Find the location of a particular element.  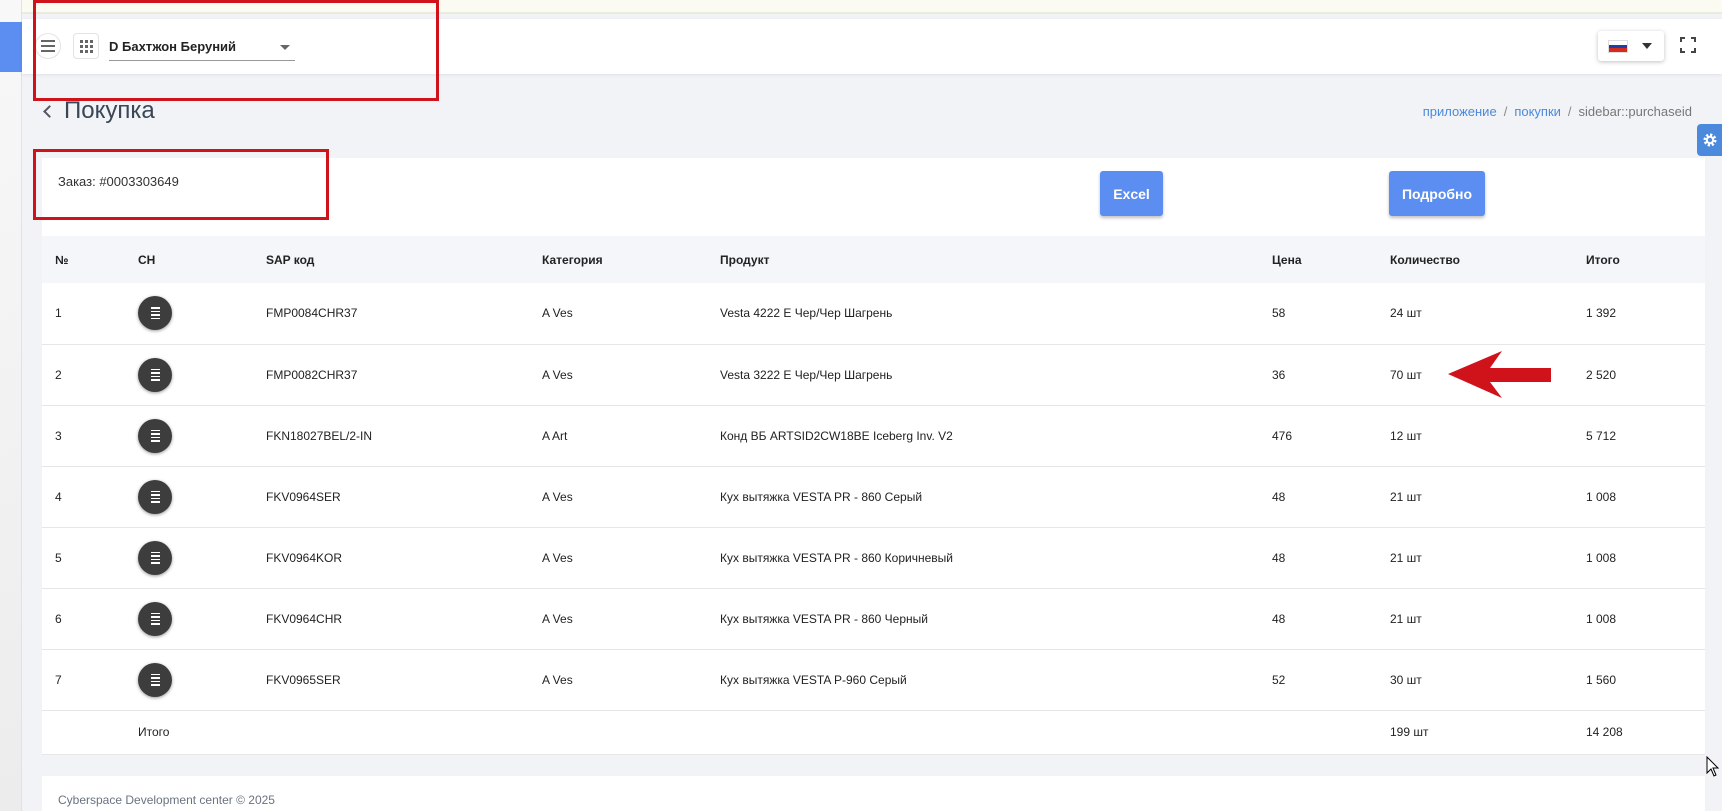

category: A Art is located at coordinates (555, 435).